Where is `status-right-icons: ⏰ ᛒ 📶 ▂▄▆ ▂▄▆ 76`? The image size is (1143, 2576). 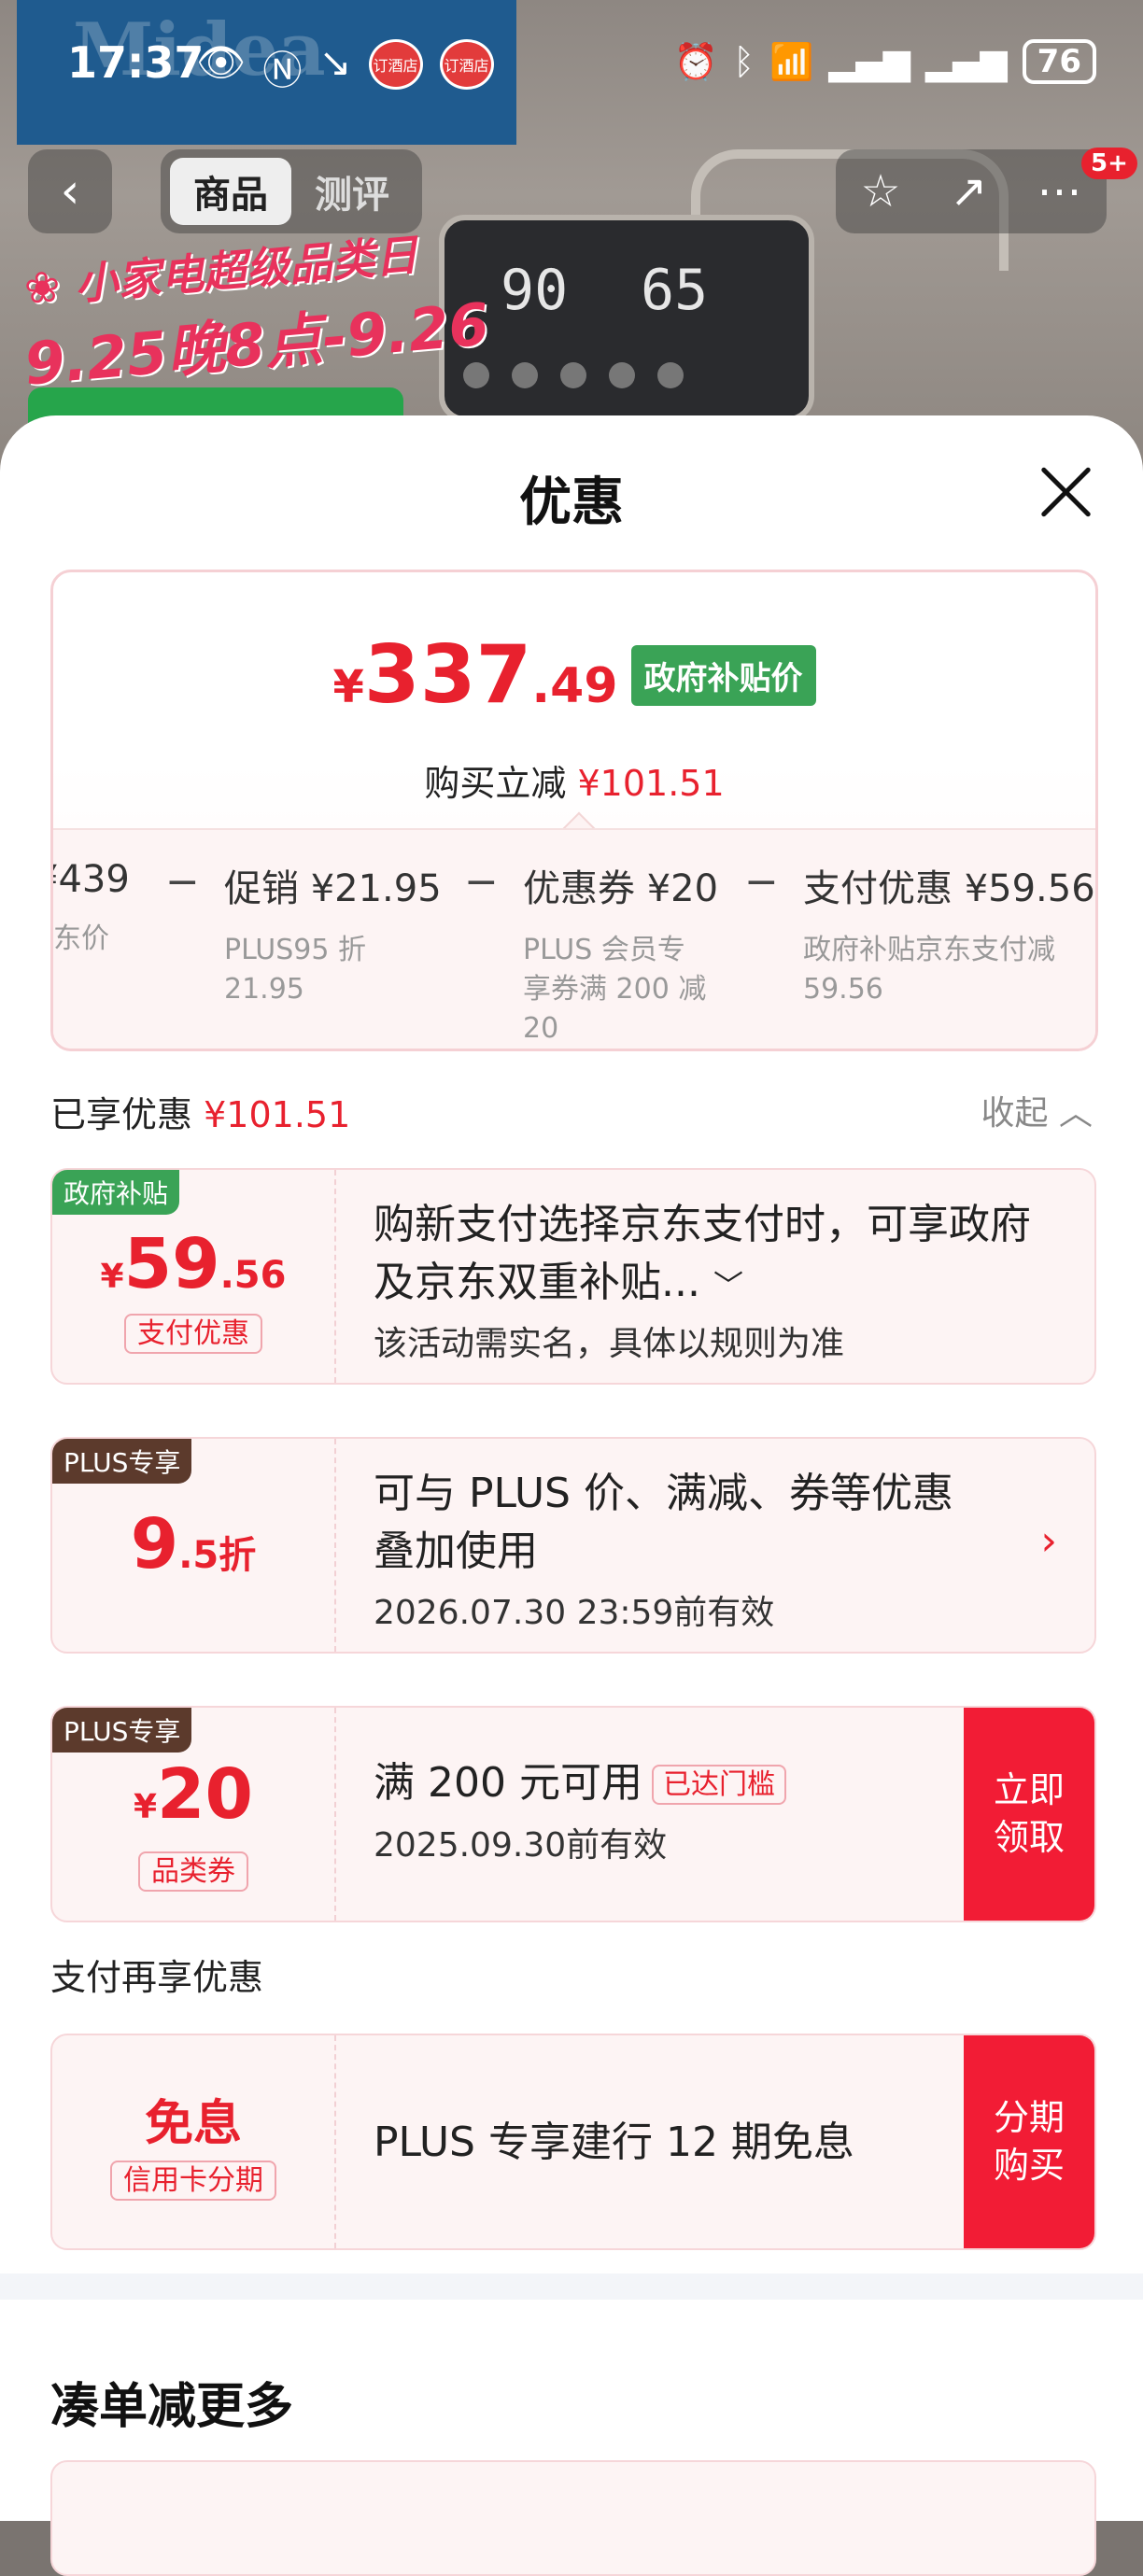
status-right-icons: ⏰ ᛒ 📶 ▂▄▆ ▂▄▆ 76 is located at coordinates (885, 61).